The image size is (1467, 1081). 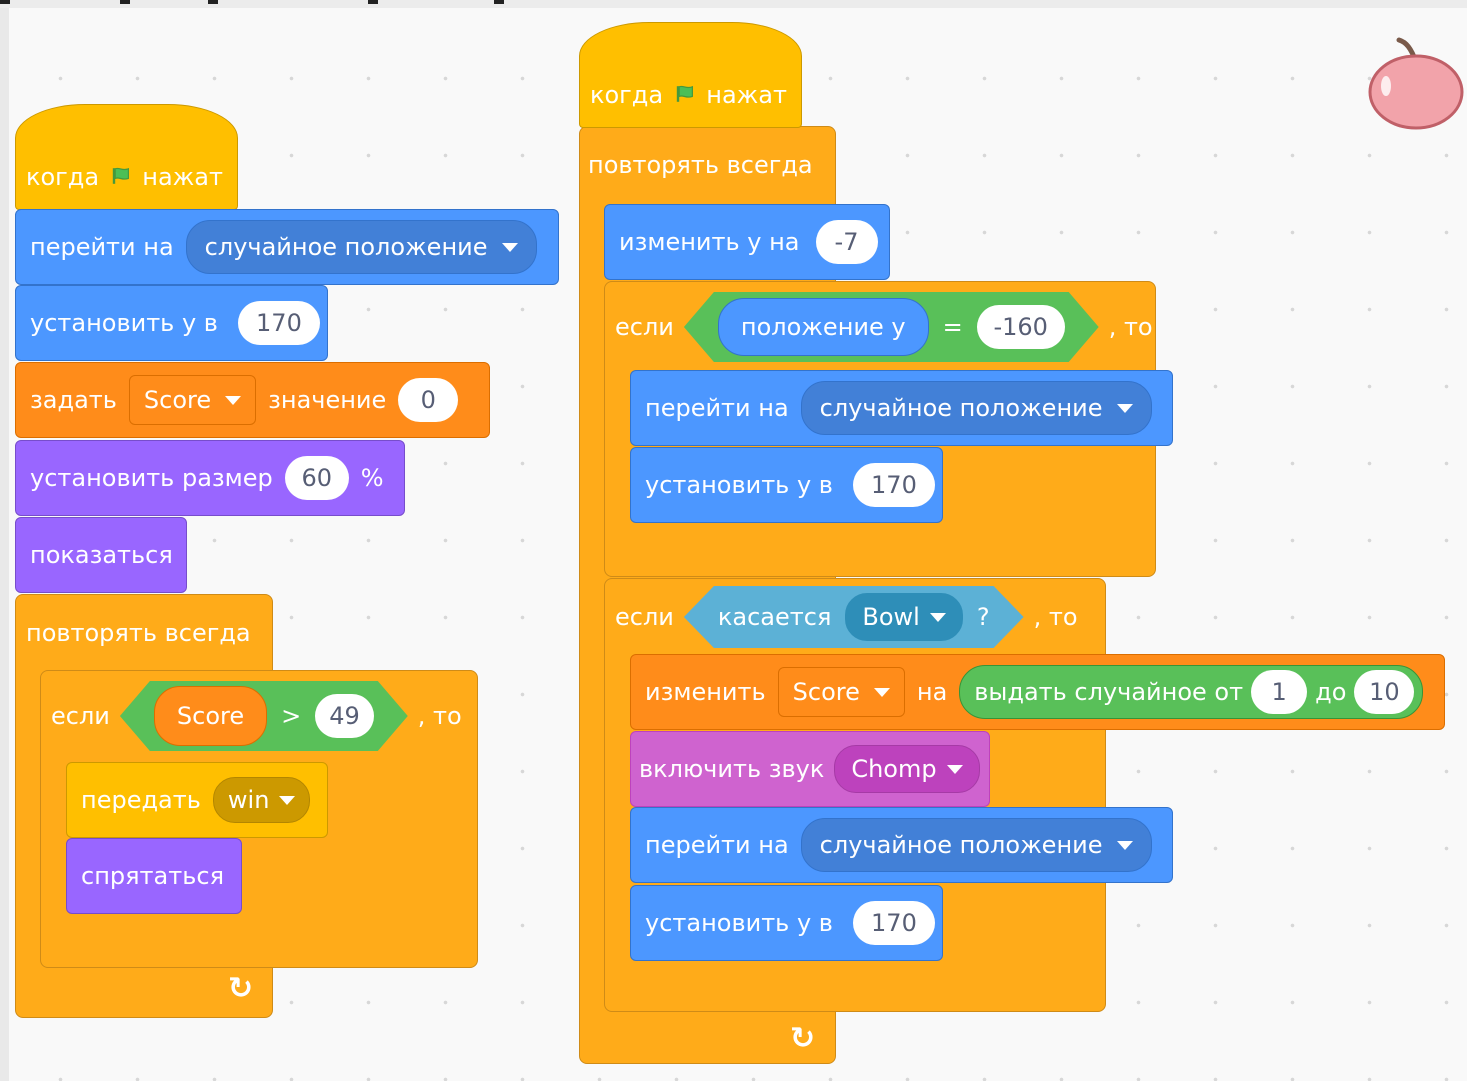 I want to click on broadcast-block: передать win, so click(x=197, y=800).